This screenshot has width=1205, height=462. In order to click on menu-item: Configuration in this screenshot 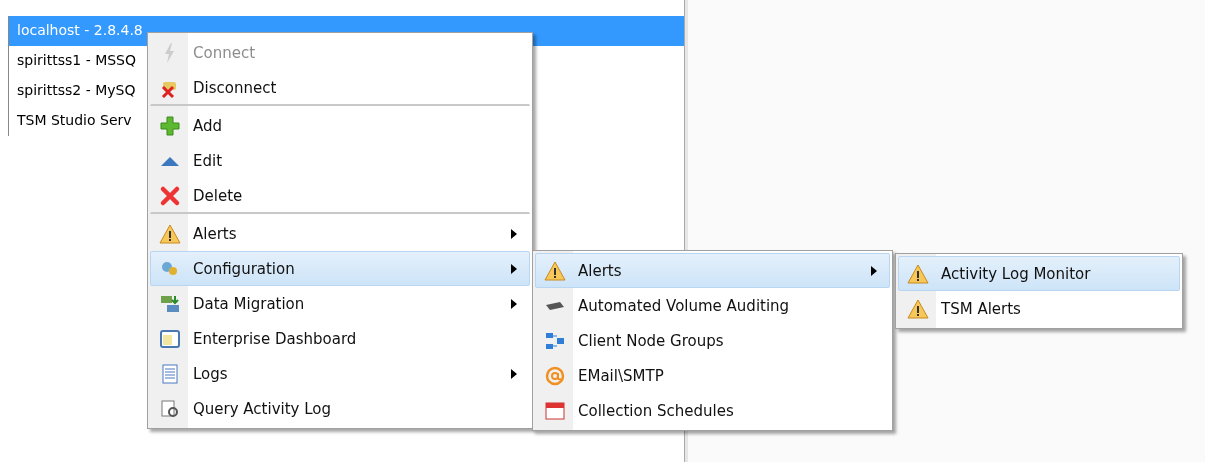, I will do `click(340, 268)`.